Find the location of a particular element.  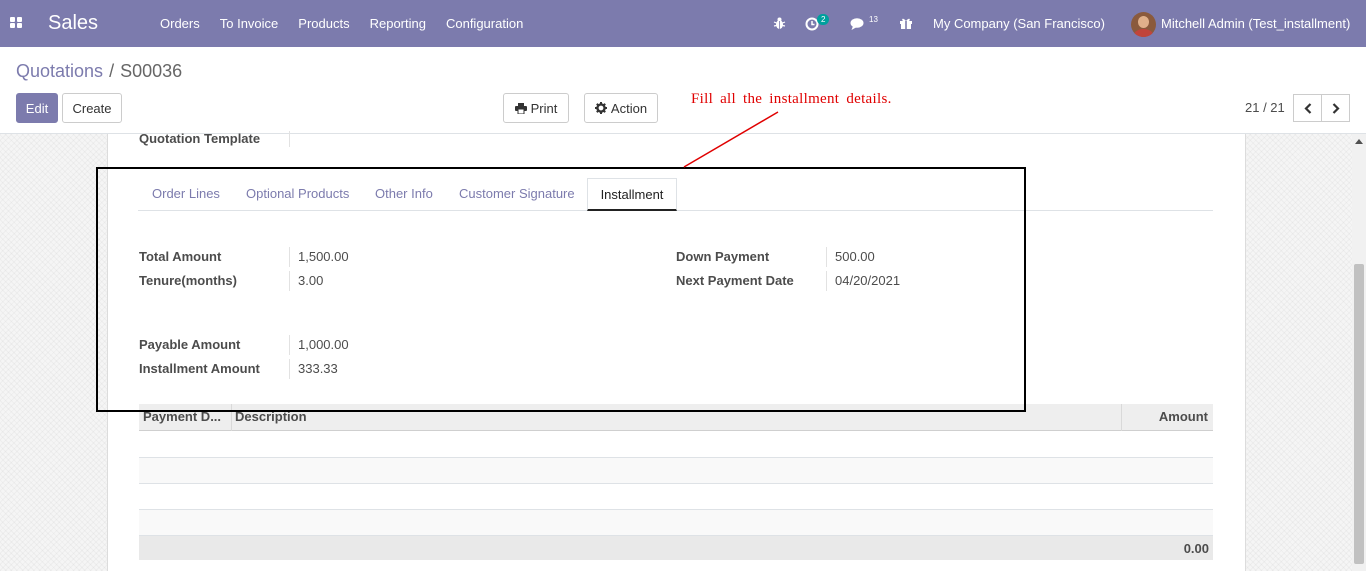

breadcrumb: Quotations / S00036 is located at coordinates (99, 71).